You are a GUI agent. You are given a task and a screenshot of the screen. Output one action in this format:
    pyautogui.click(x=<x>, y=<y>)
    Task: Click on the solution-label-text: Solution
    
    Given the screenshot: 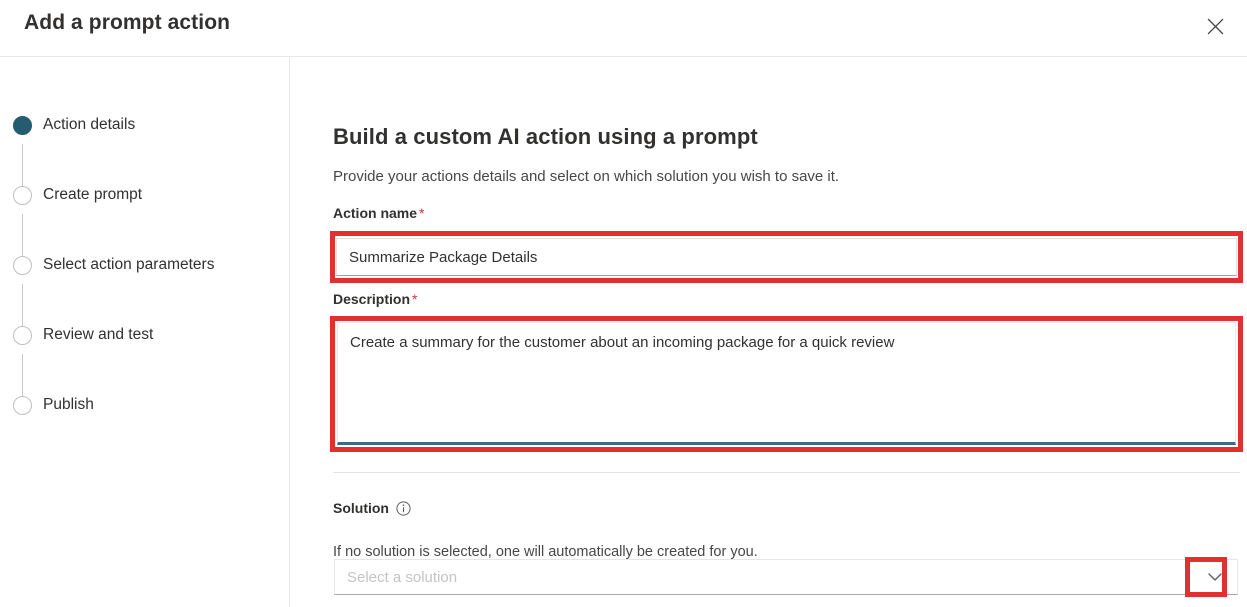 What is the action you would take?
    pyautogui.click(x=361, y=508)
    